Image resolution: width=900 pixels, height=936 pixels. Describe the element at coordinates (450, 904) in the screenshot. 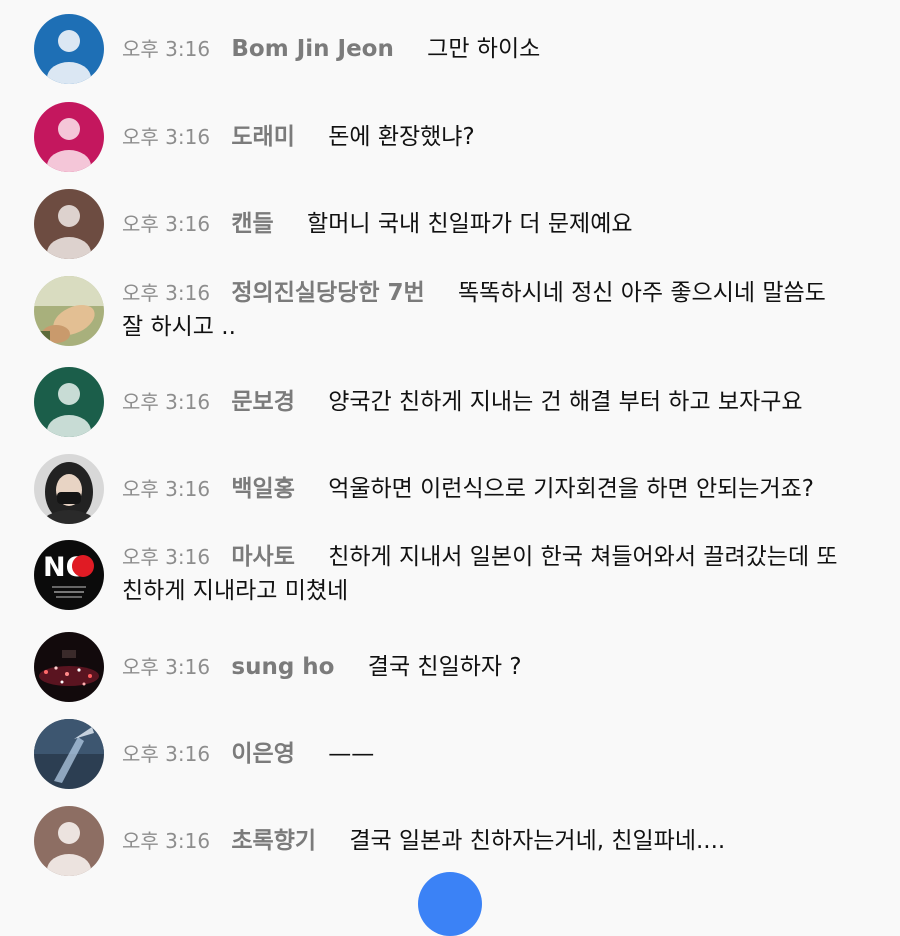

I see `scroll-to-bottom-button` at that location.